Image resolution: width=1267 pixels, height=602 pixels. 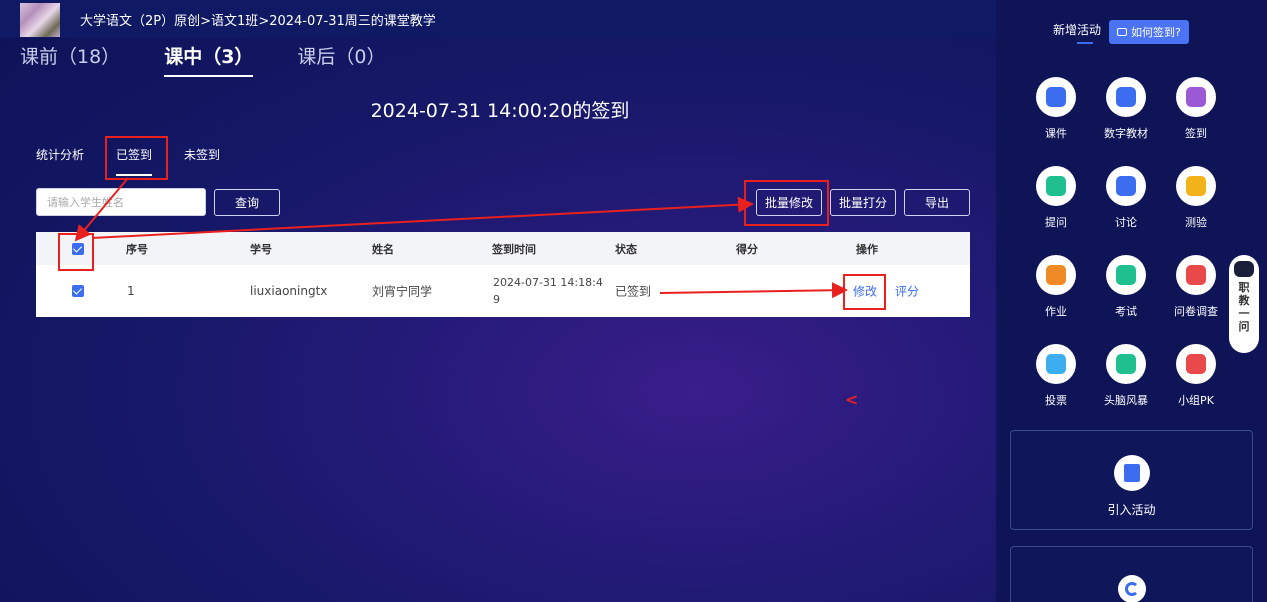 I want to click on row-signin-time: 2024-07-31 14:18:4 9, so click(x=548, y=291).